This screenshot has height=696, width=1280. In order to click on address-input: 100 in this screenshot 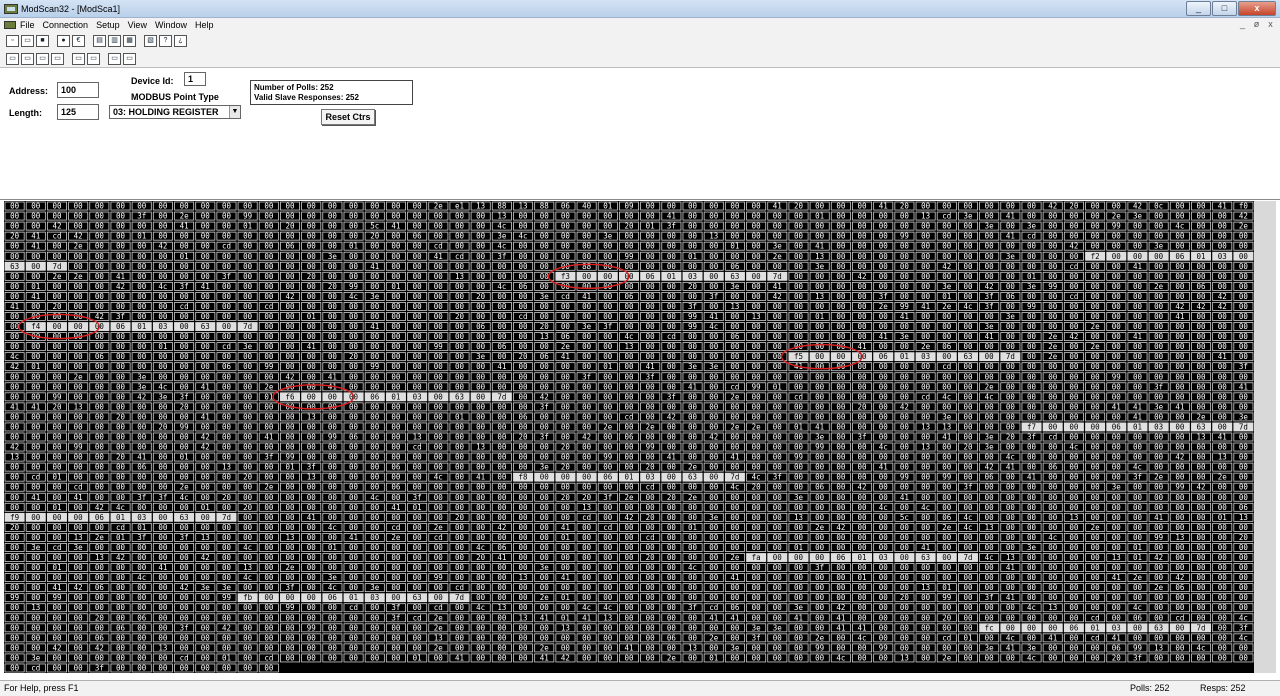, I will do `click(78, 90)`.